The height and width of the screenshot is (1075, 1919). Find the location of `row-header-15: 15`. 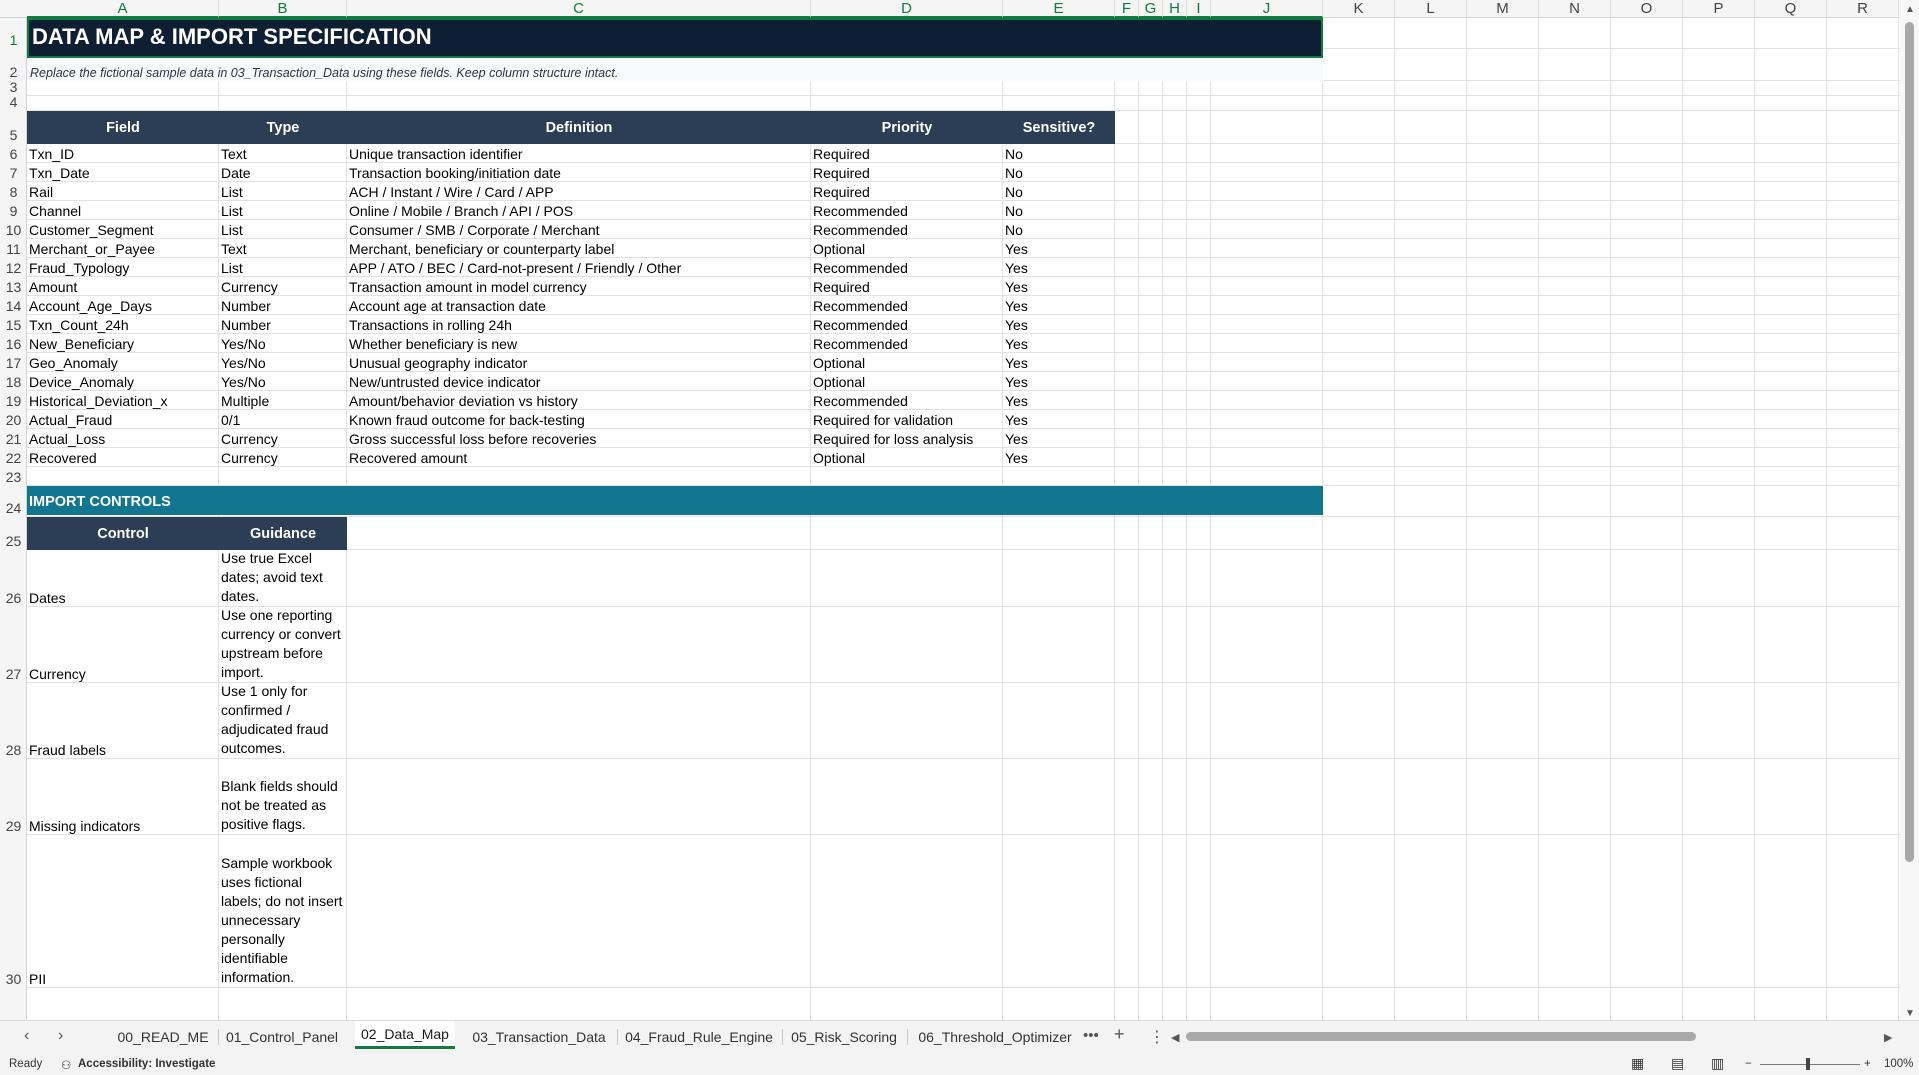

row-header-15: 15 is located at coordinates (13, 324).